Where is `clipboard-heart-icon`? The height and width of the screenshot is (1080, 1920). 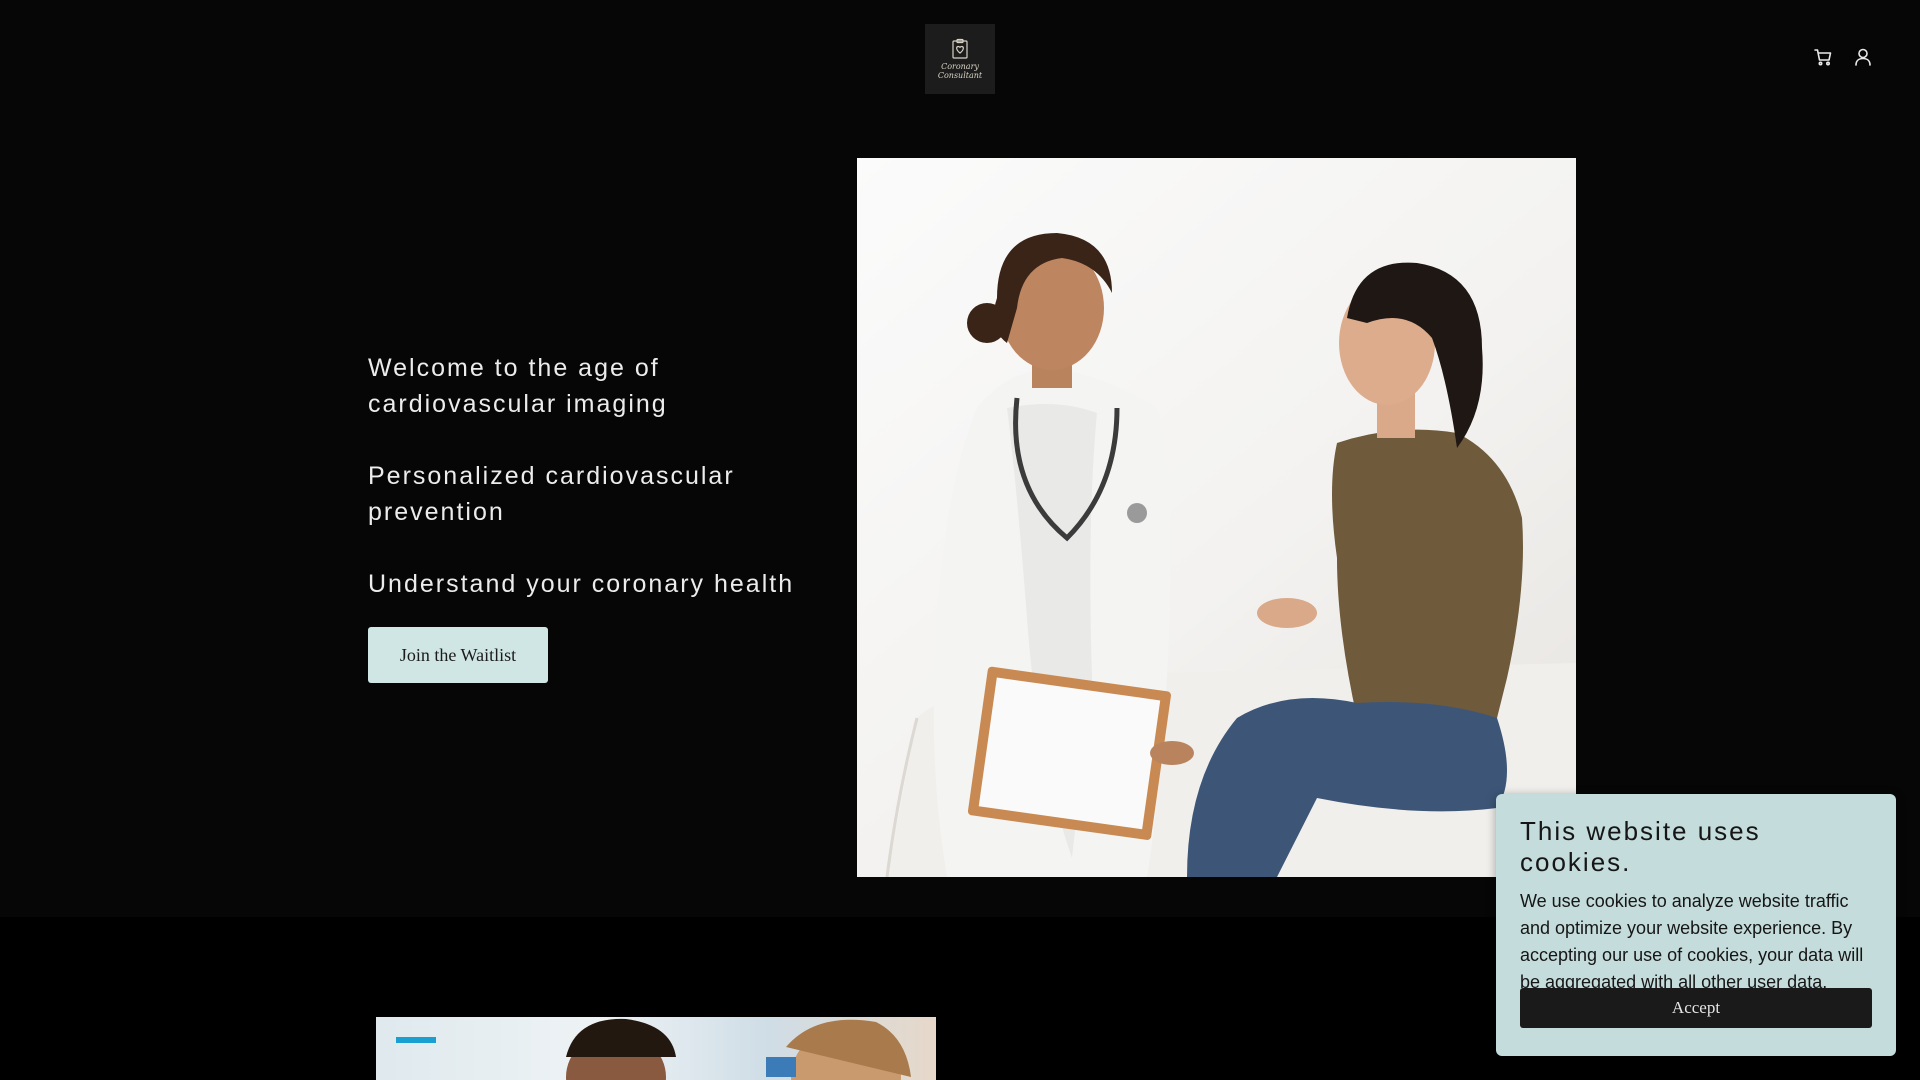 clipboard-heart-icon is located at coordinates (960, 48).